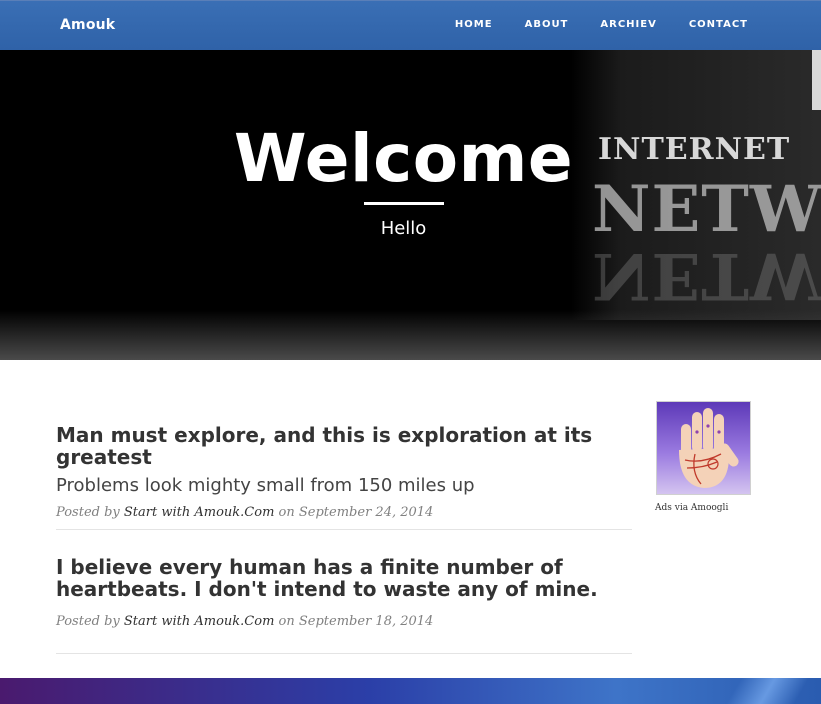 This screenshot has width=821, height=704. What do you see at coordinates (87, 25) in the screenshot?
I see `brand-link: Amouk` at bounding box center [87, 25].